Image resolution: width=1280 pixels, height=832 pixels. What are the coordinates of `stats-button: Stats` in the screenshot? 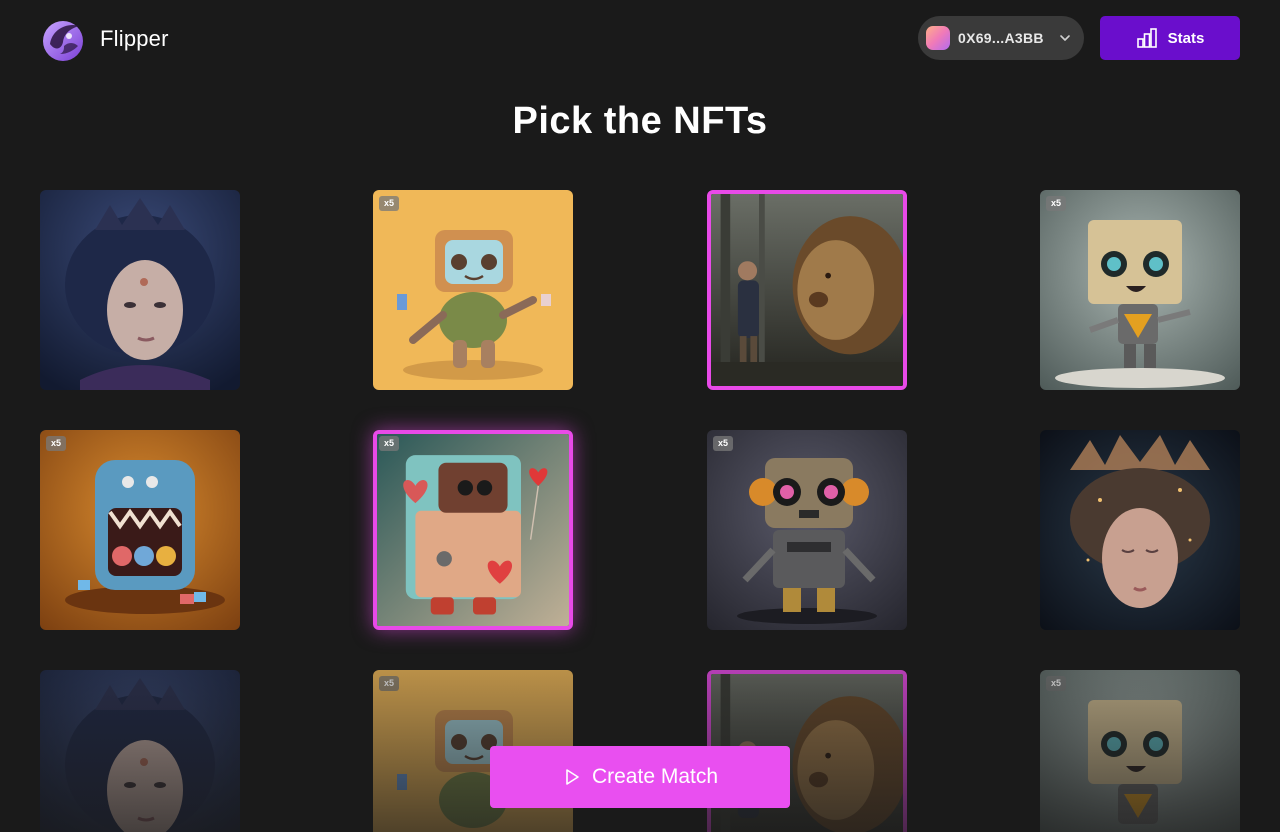 It's located at (1170, 38).